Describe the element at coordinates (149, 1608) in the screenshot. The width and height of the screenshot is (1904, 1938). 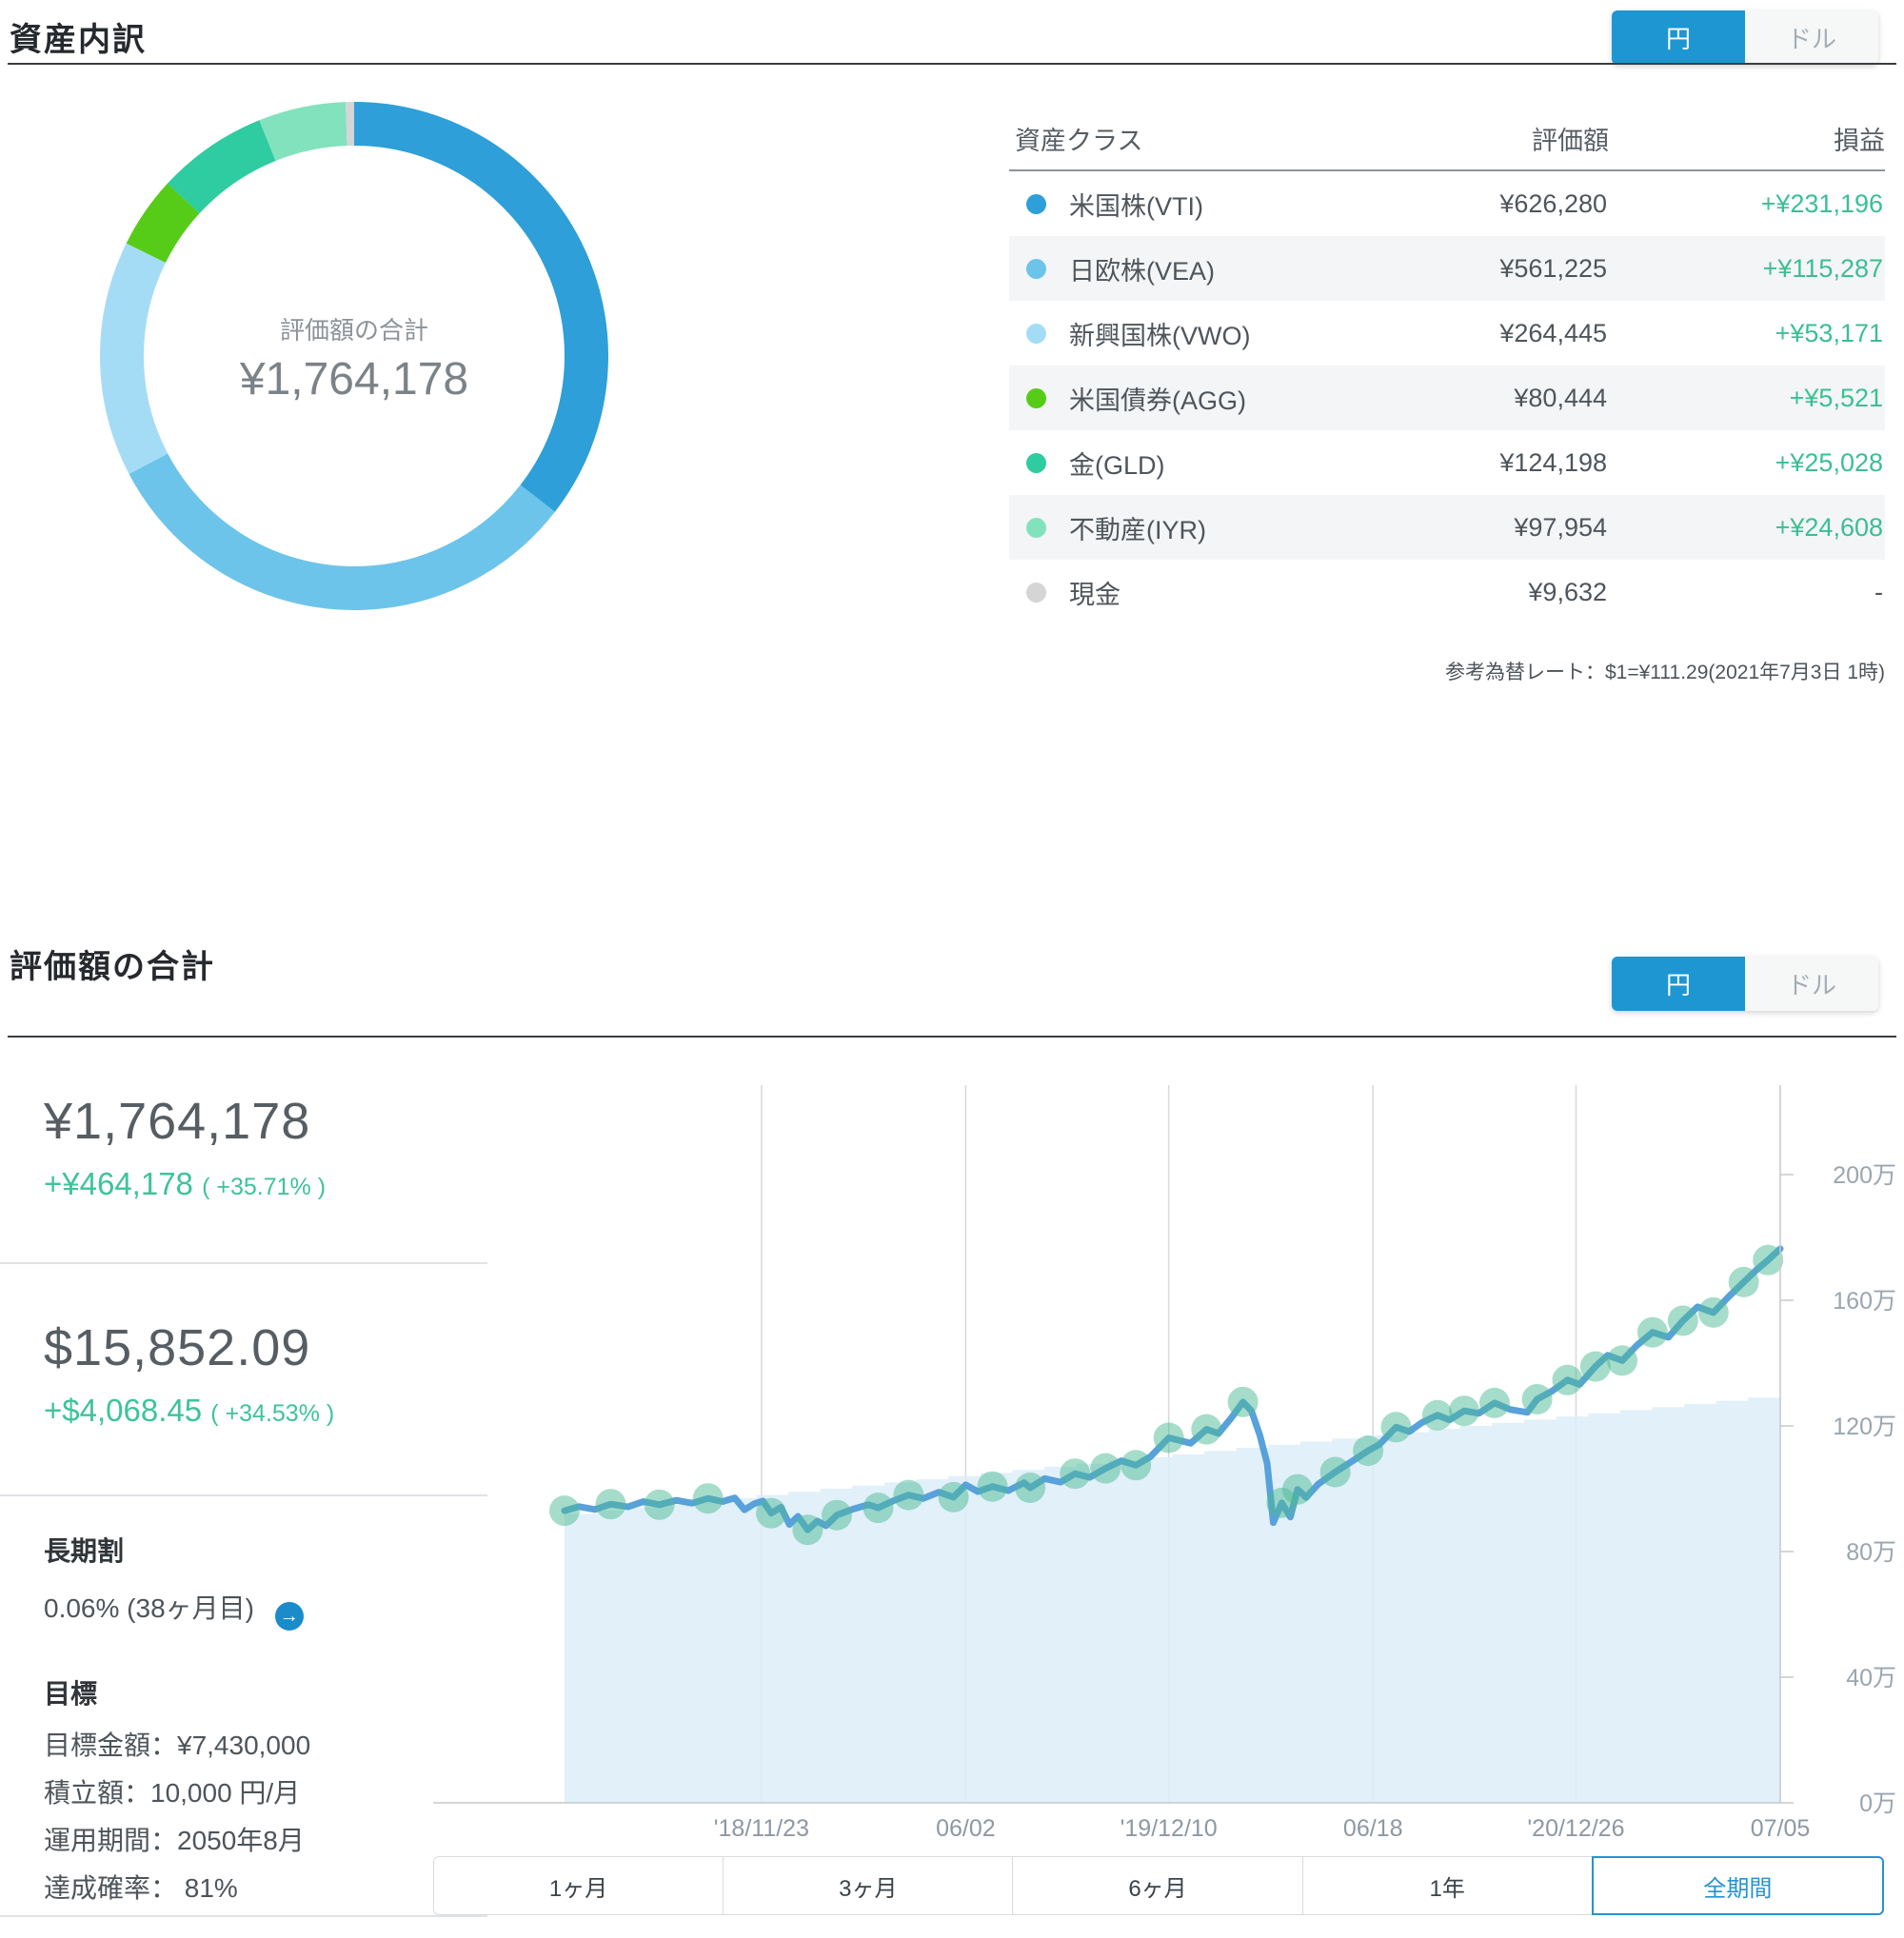
I see `choki-value: 0.06% (38ヶ月目)` at that location.